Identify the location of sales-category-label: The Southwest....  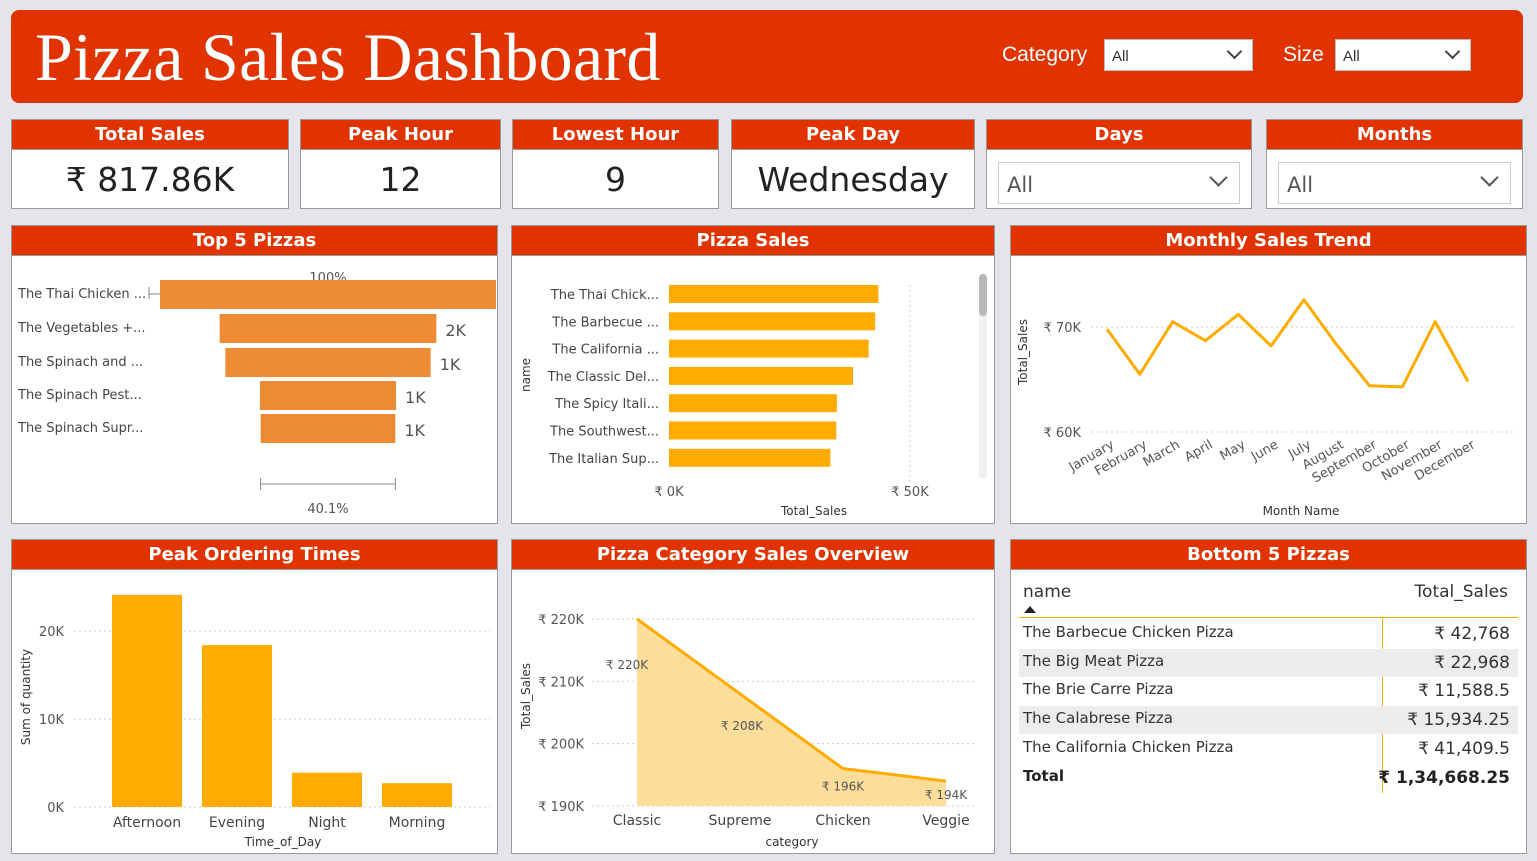
(604, 432).